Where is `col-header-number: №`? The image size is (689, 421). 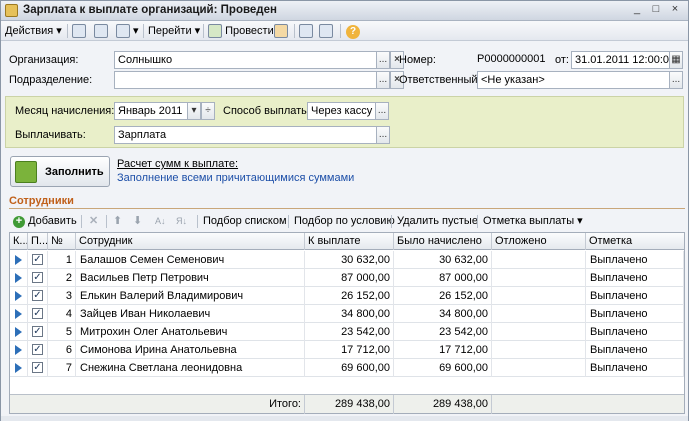
col-header-number: № is located at coordinates (62, 241).